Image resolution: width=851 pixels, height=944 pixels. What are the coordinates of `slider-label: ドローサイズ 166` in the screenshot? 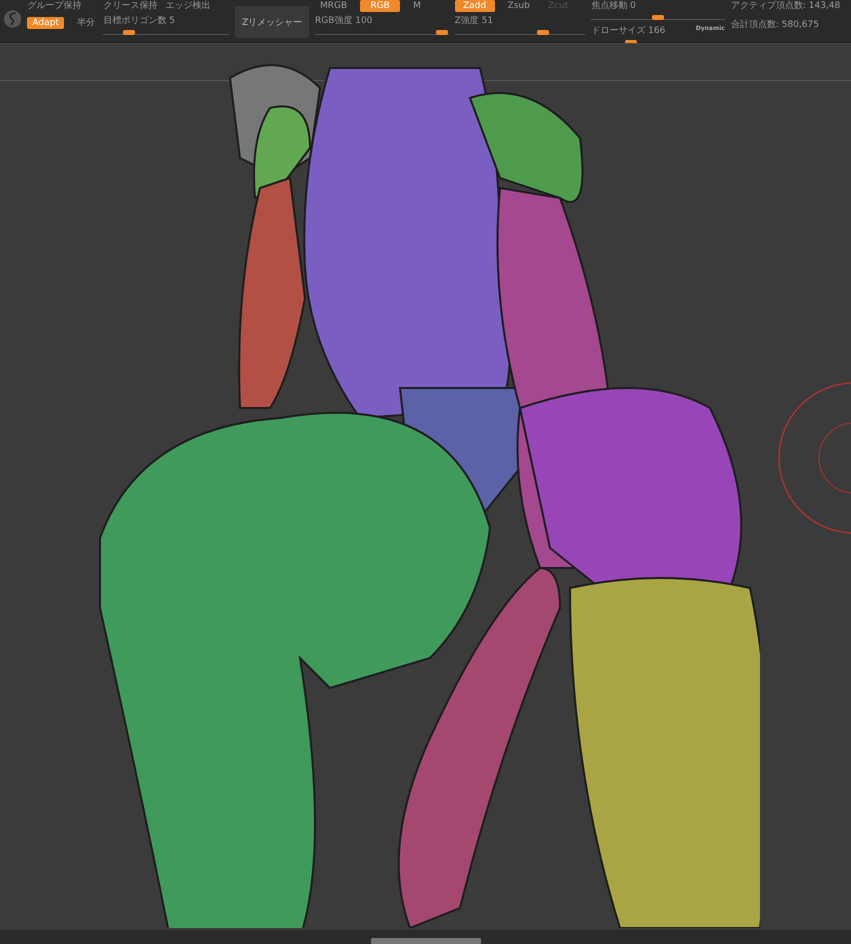 It's located at (628, 31).